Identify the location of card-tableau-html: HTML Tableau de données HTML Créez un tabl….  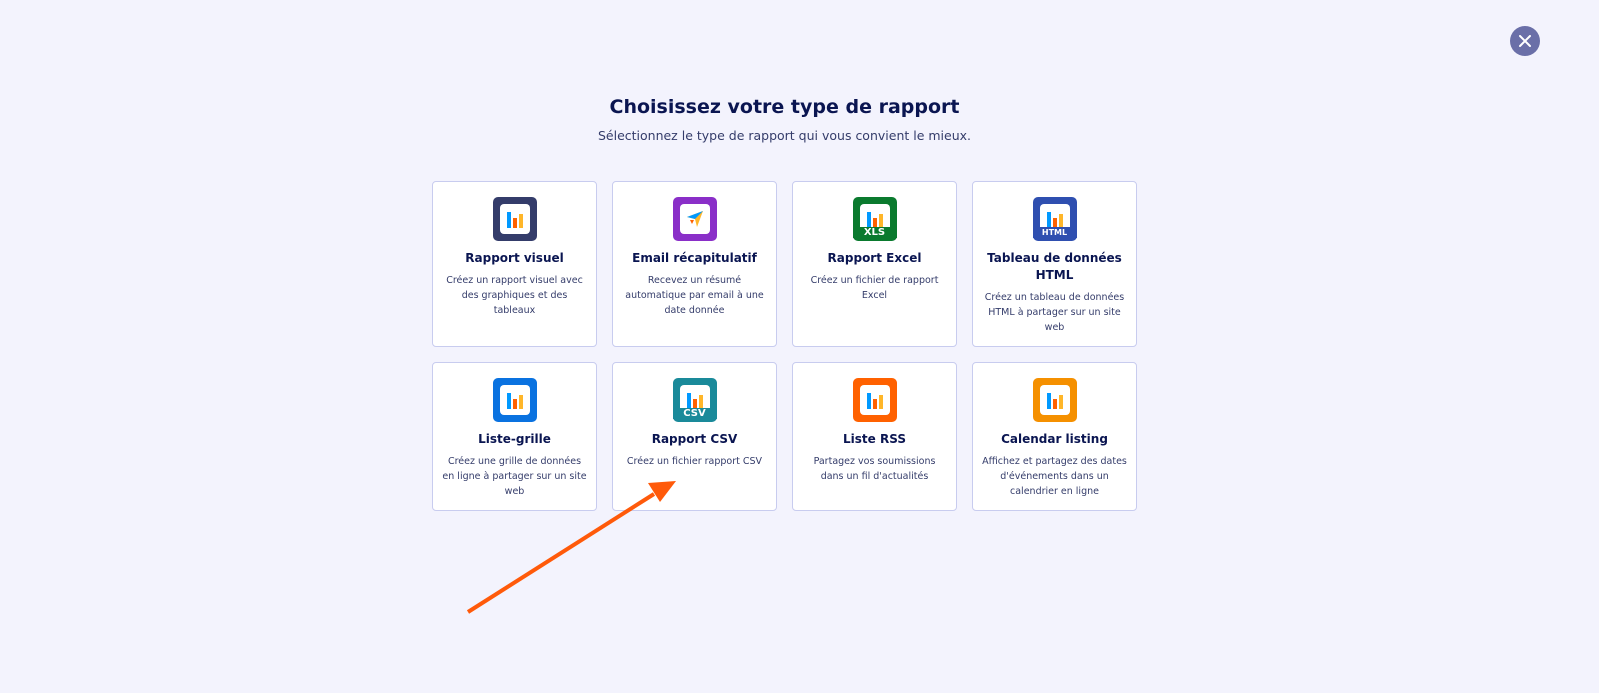
(1054, 264).